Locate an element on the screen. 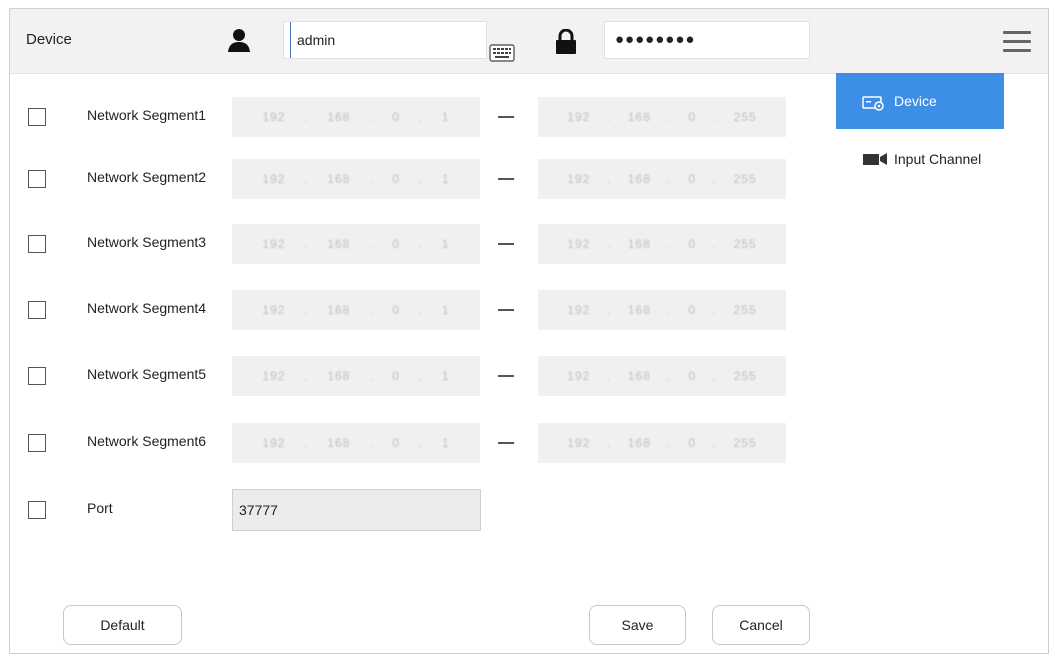  segment6-end-ip: 192. 168. 0. 255 is located at coordinates (662, 443).